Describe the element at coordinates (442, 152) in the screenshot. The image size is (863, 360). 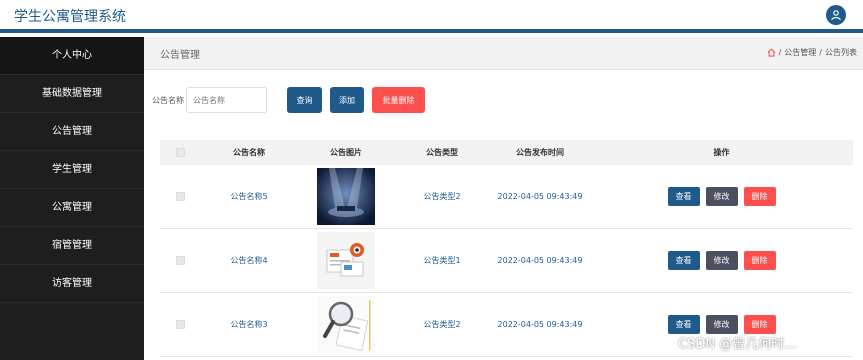
I see `header-type: 公告类型` at that location.